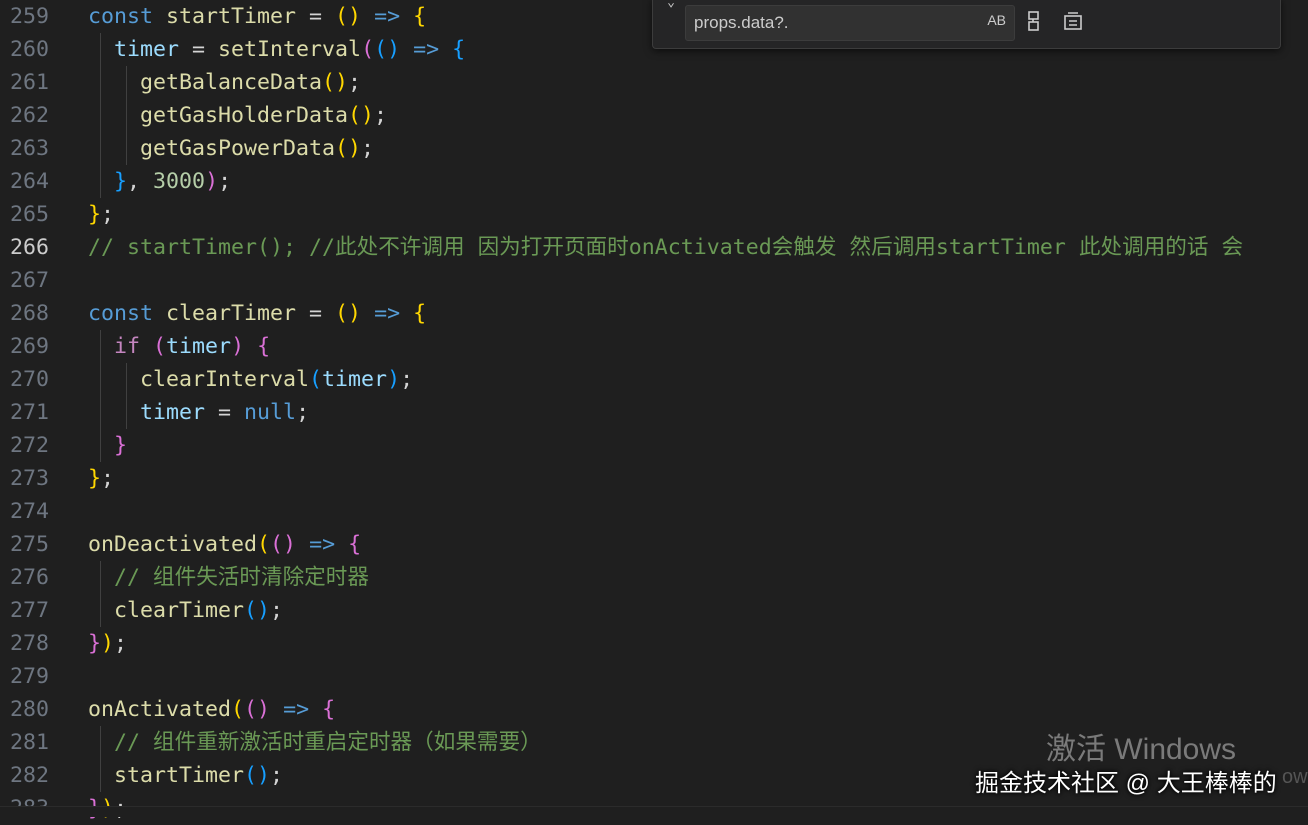  Describe the element at coordinates (231, 313) in the screenshot. I see `code-token: clearTimer` at that location.